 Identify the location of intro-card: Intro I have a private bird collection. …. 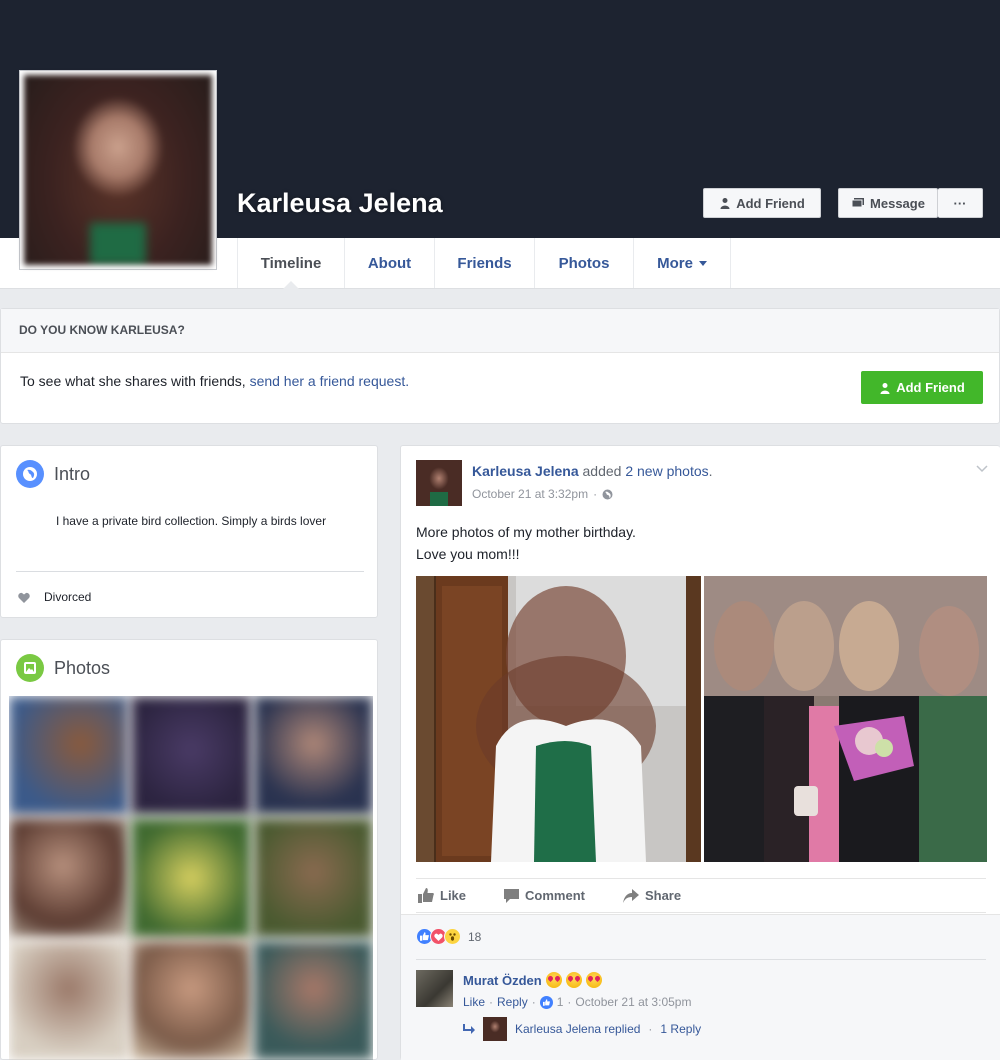
(189, 531).